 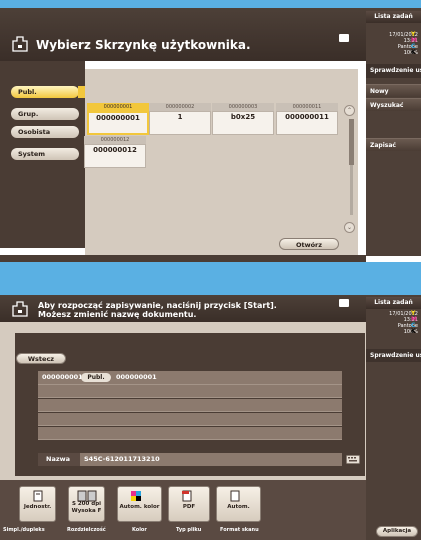 I want to click on user-box: 000000002 1, so click(x=180, y=119).